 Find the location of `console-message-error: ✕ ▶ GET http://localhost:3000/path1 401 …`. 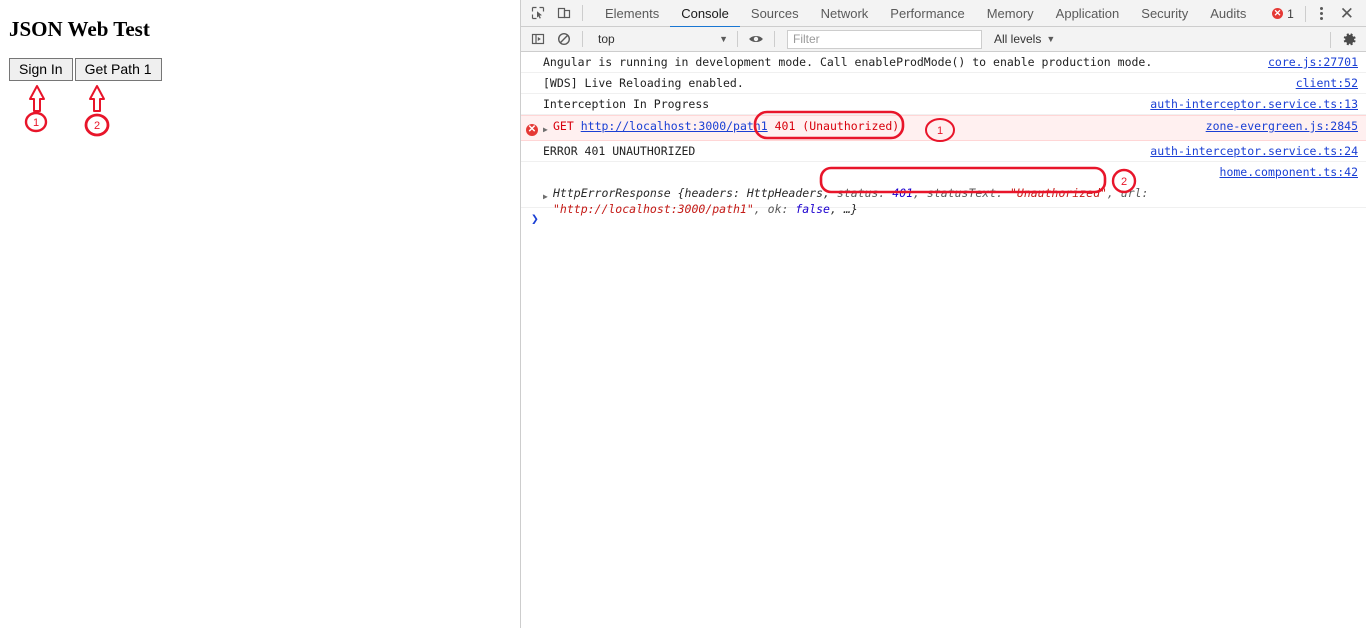

console-message-error: ✕ ▶ GET http://localhost:3000/path1 401 … is located at coordinates (943, 128).